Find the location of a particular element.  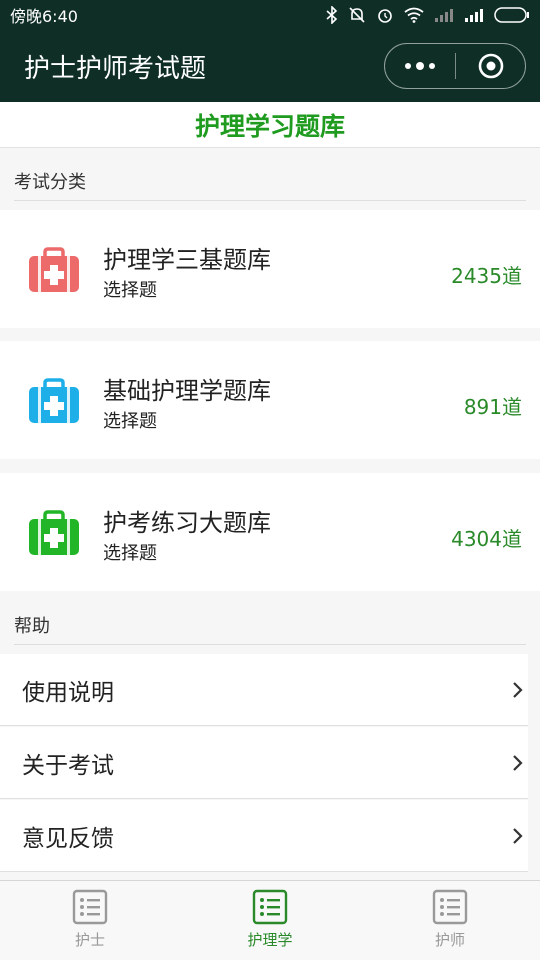

status-bar: 傍晚6:40 is located at coordinates (270, 15).